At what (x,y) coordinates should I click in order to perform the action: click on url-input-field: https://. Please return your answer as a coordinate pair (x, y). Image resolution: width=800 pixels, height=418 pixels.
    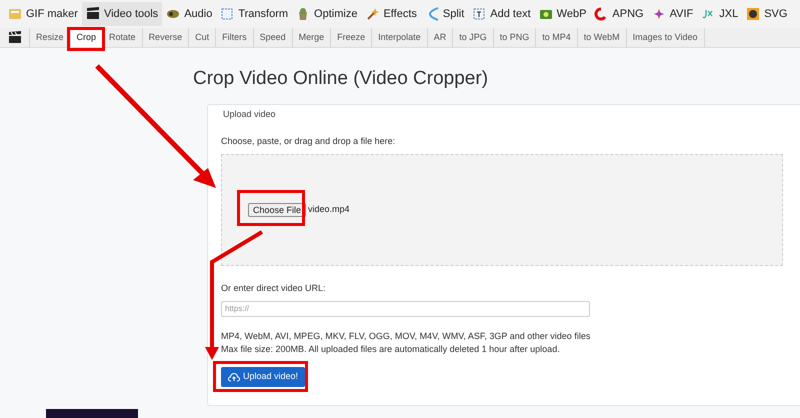
    Looking at the image, I should click on (405, 308).